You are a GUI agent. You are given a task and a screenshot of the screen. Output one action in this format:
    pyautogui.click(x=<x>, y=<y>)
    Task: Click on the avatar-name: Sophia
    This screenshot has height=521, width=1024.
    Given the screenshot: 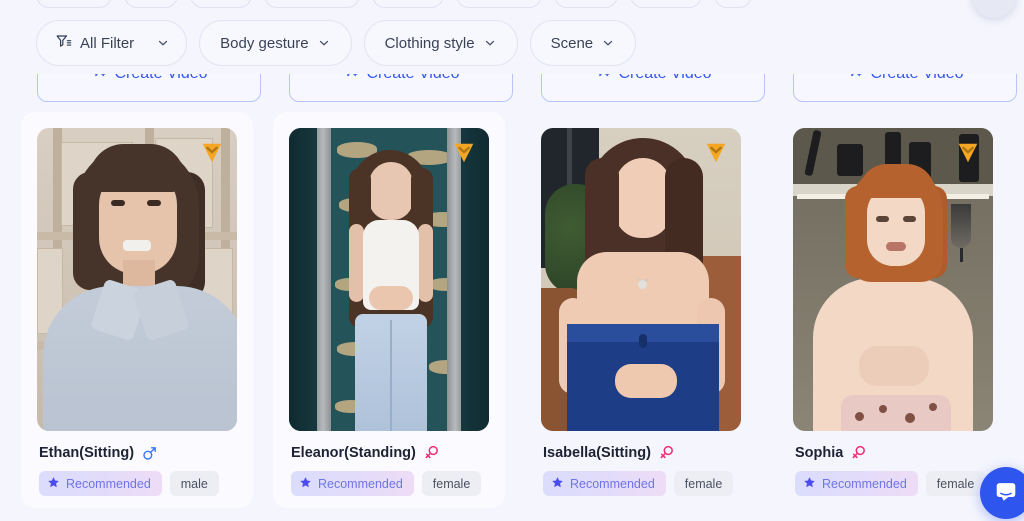 What is the action you would take?
    pyautogui.click(x=819, y=453)
    